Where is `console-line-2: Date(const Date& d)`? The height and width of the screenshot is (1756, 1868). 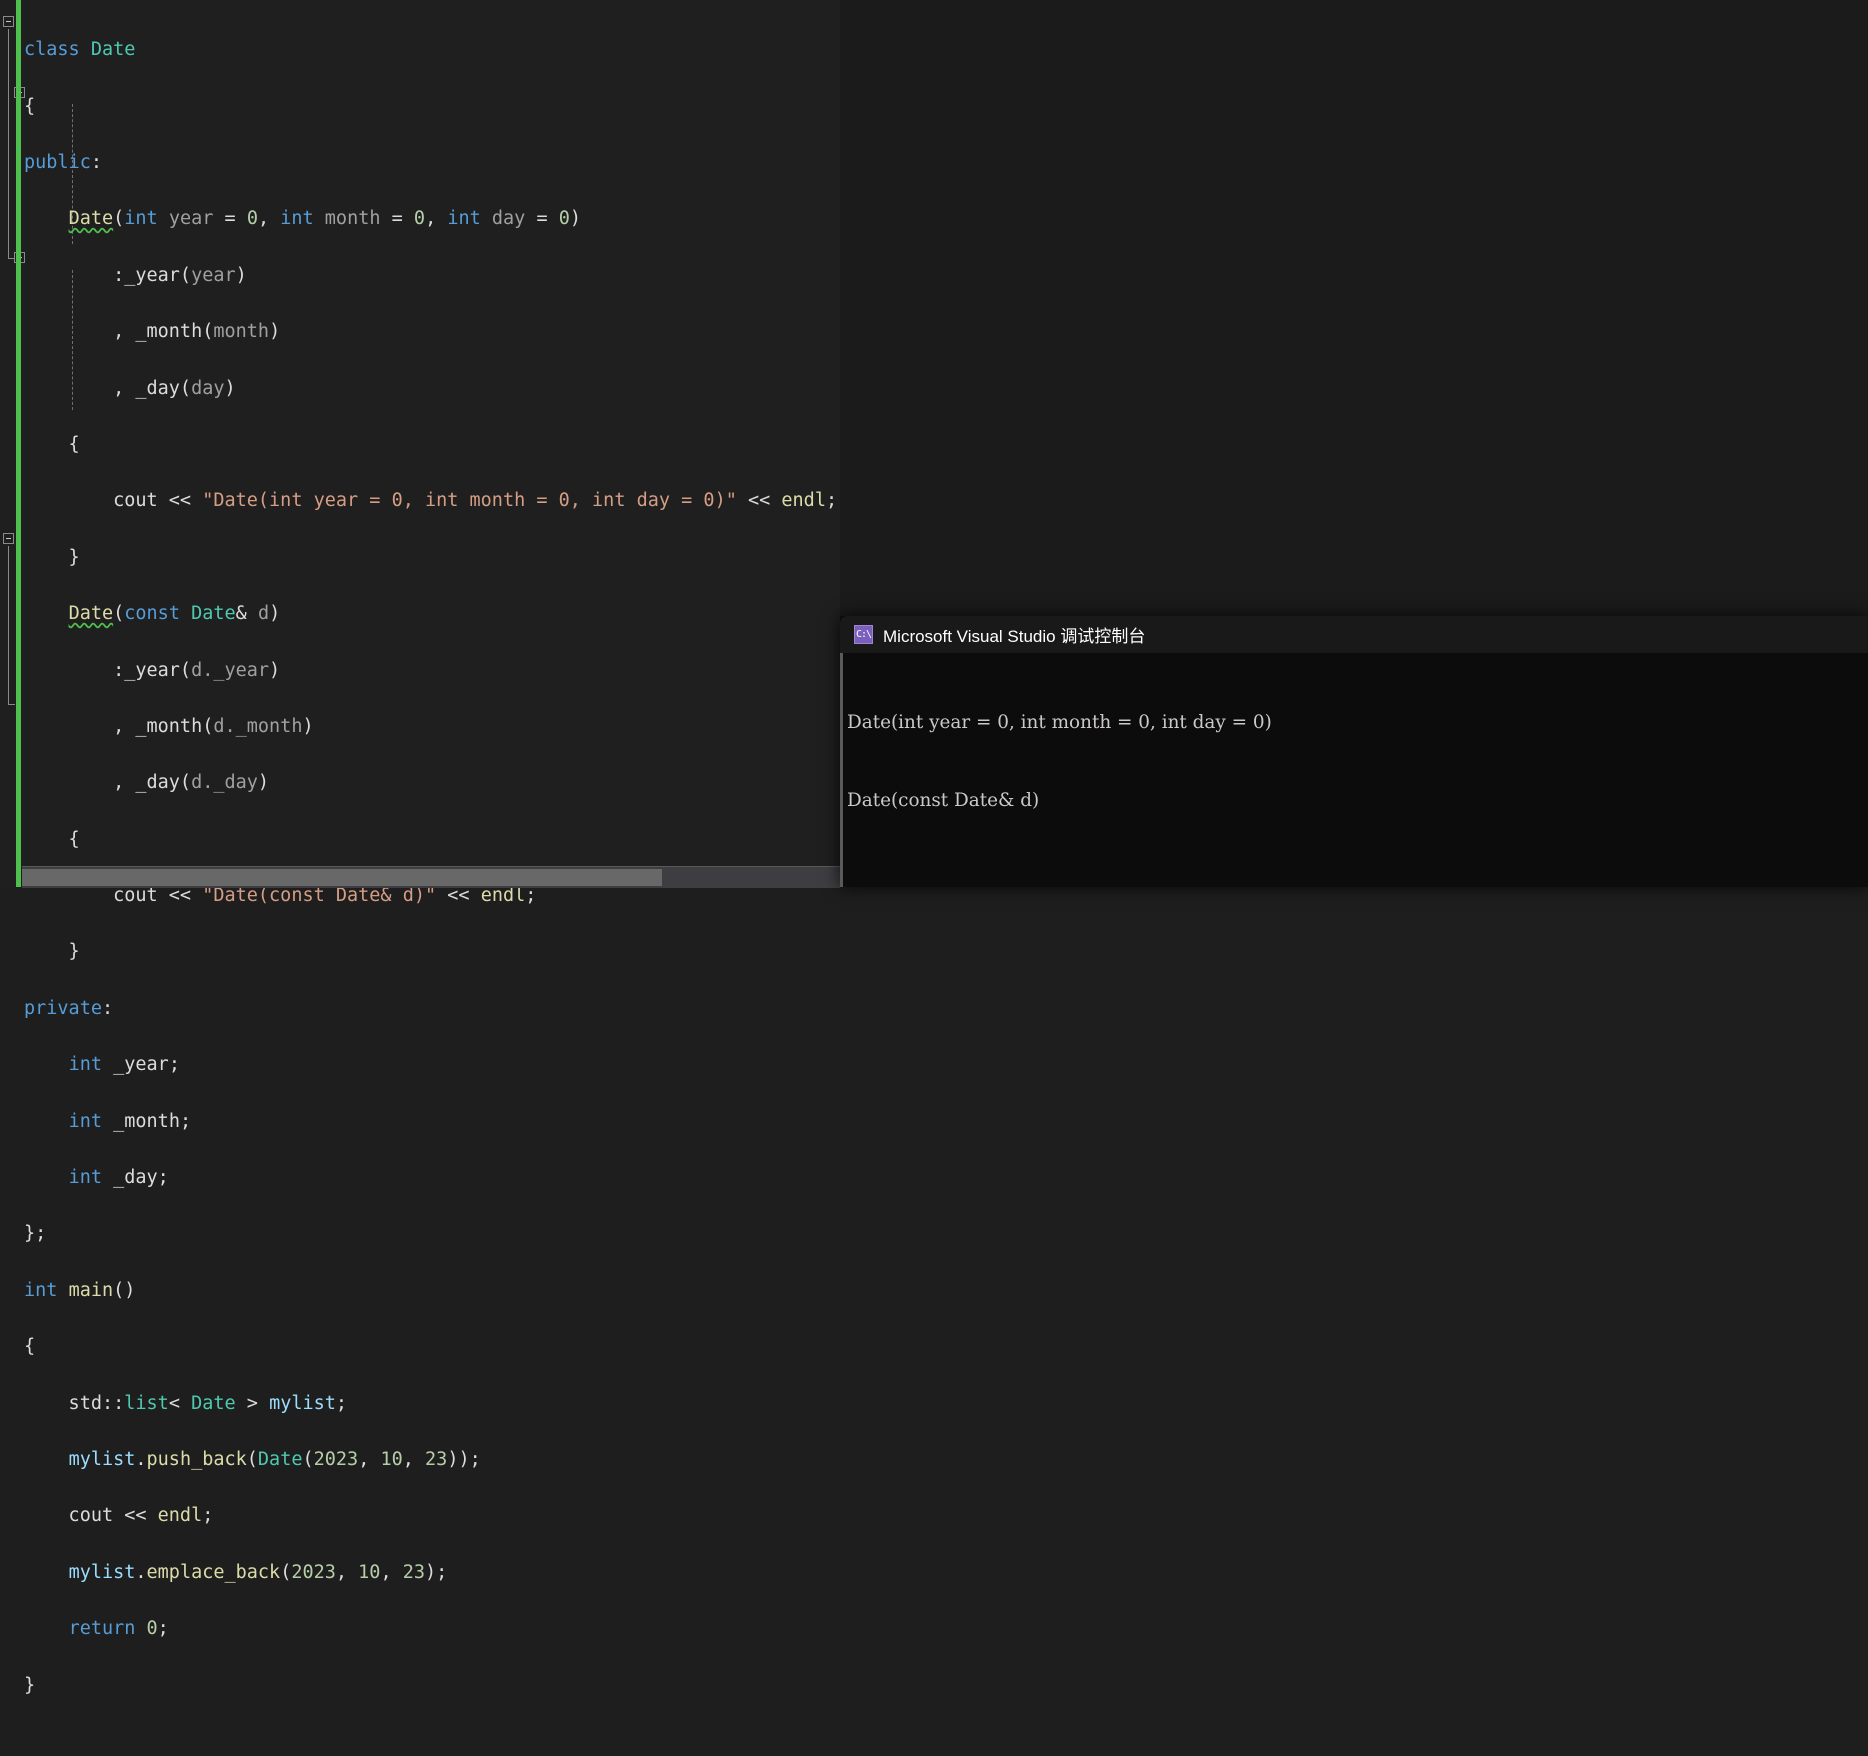 console-line-2: Date(const Date& d) is located at coordinates (943, 801).